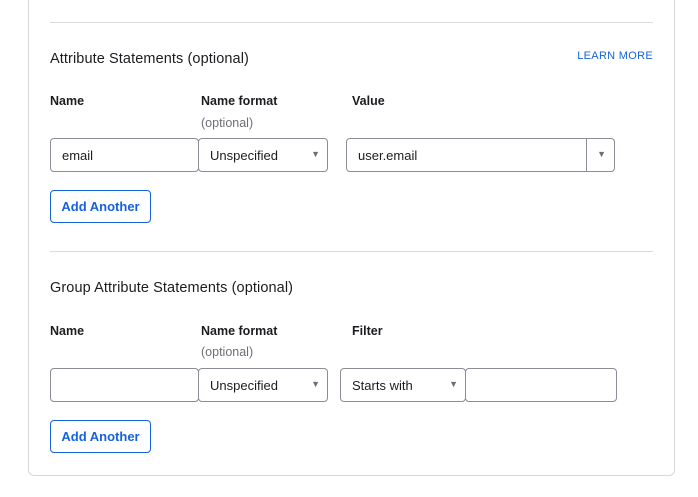  What do you see at coordinates (388, 155) in the screenshot?
I see `attr-value-text: user.email` at bounding box center [388, 155].